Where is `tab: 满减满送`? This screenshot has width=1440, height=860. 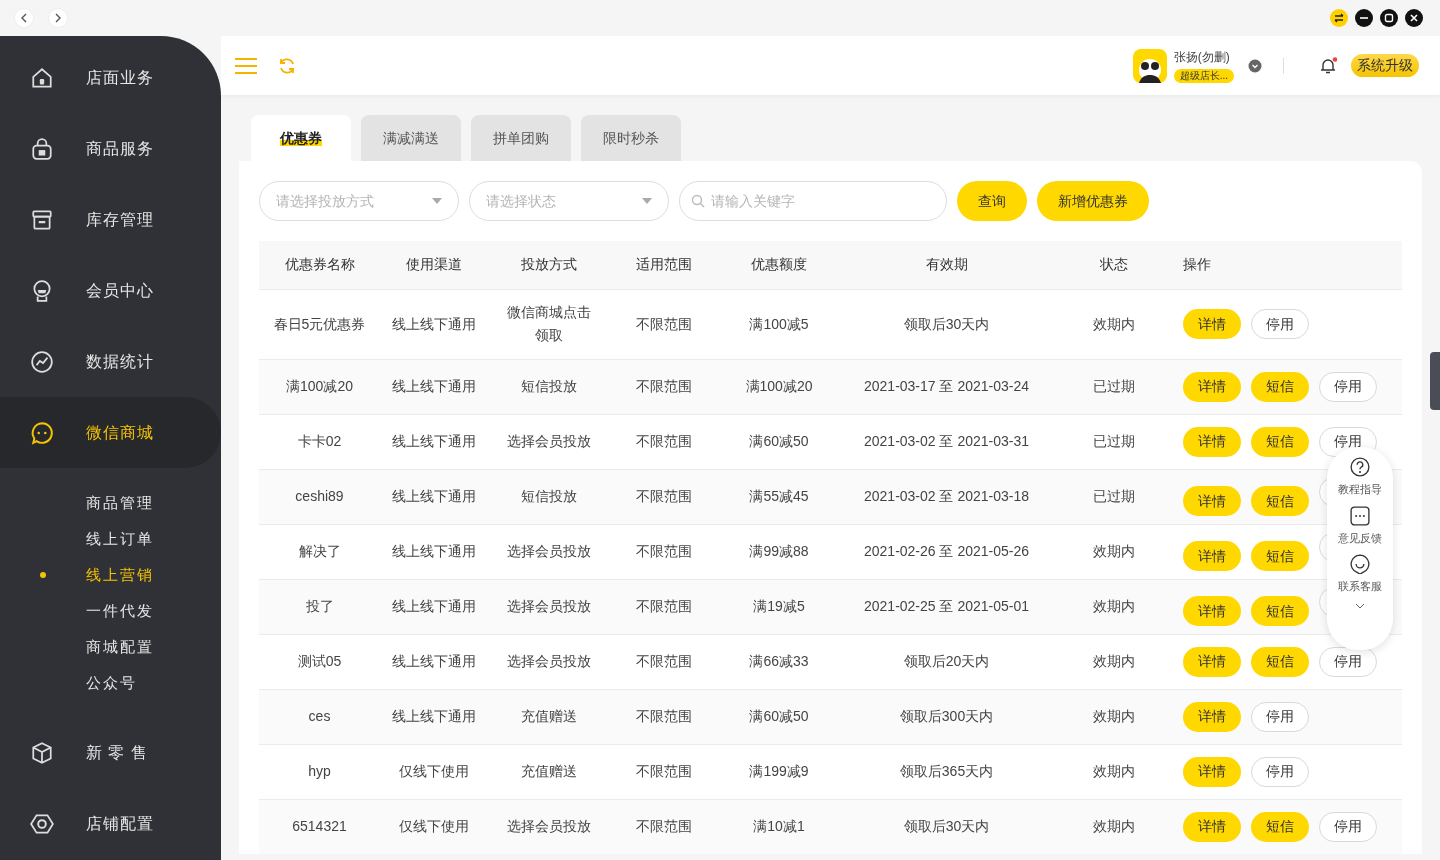 tab: 满减满送 is located at coordinates (411, 138).